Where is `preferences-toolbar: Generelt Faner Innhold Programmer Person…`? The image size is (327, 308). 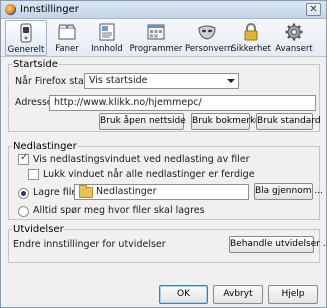 preferences-toolbar: Generelt Faner Innhold Programmer Person… is located at coordinates (163, 38).